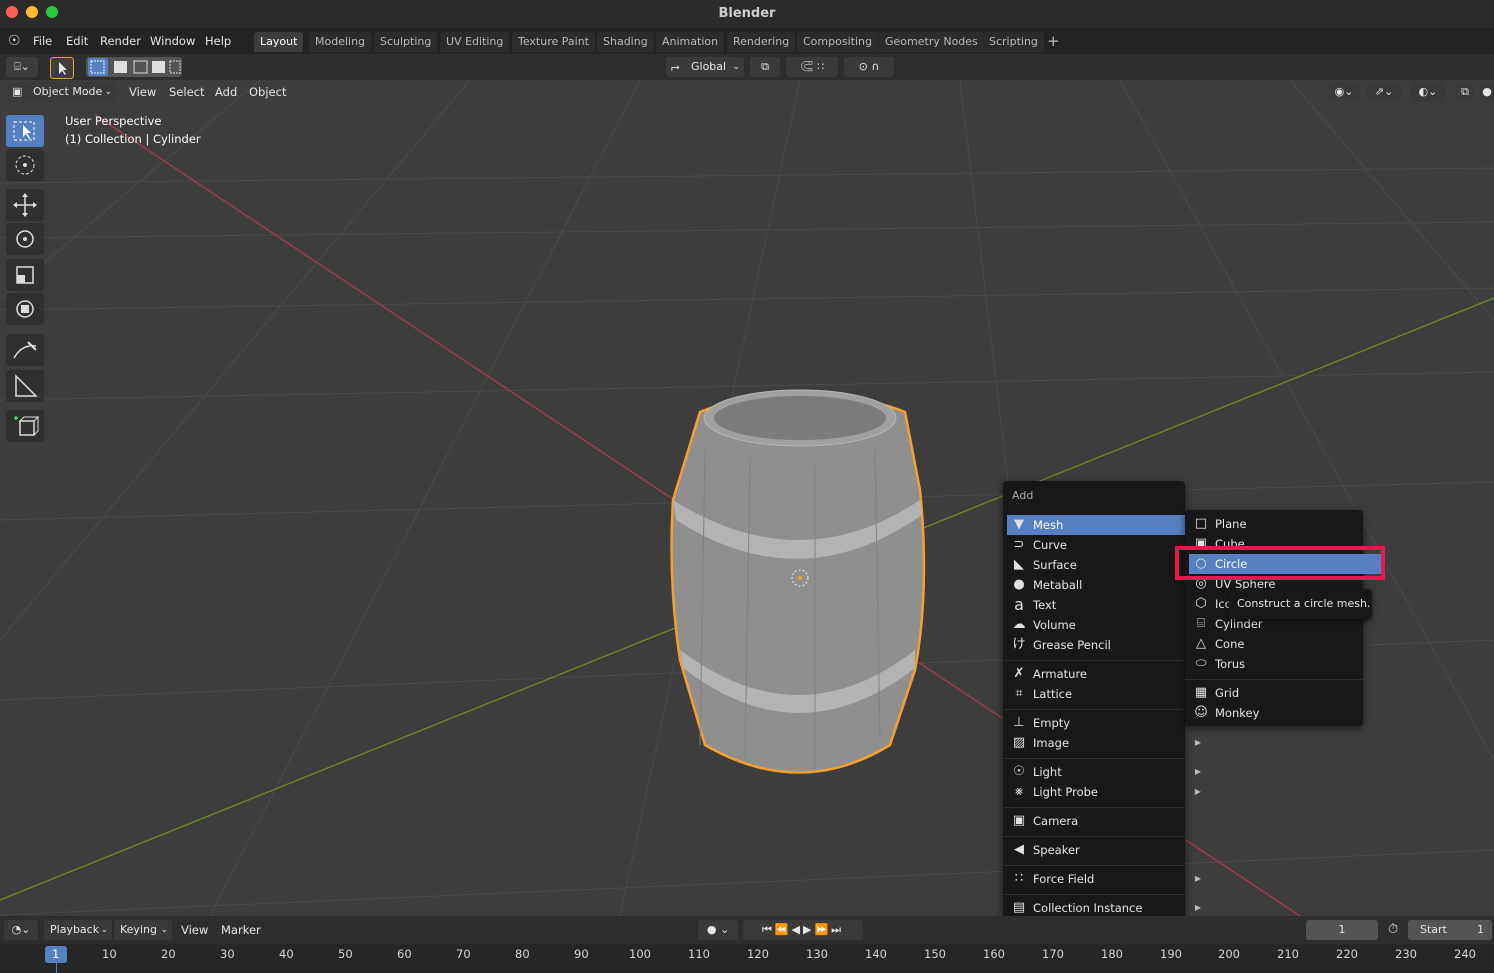 This screenshot has width=1494, height=973. Describe the element at coordinates (1107, 821) in the screenshot. I see `menu-item-camera: ▣ Camera` at that location.